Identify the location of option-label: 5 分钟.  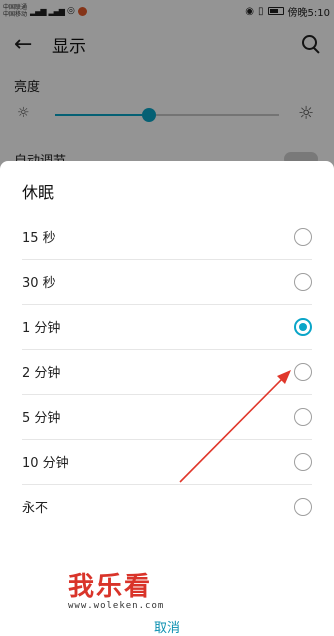
(41, 418).